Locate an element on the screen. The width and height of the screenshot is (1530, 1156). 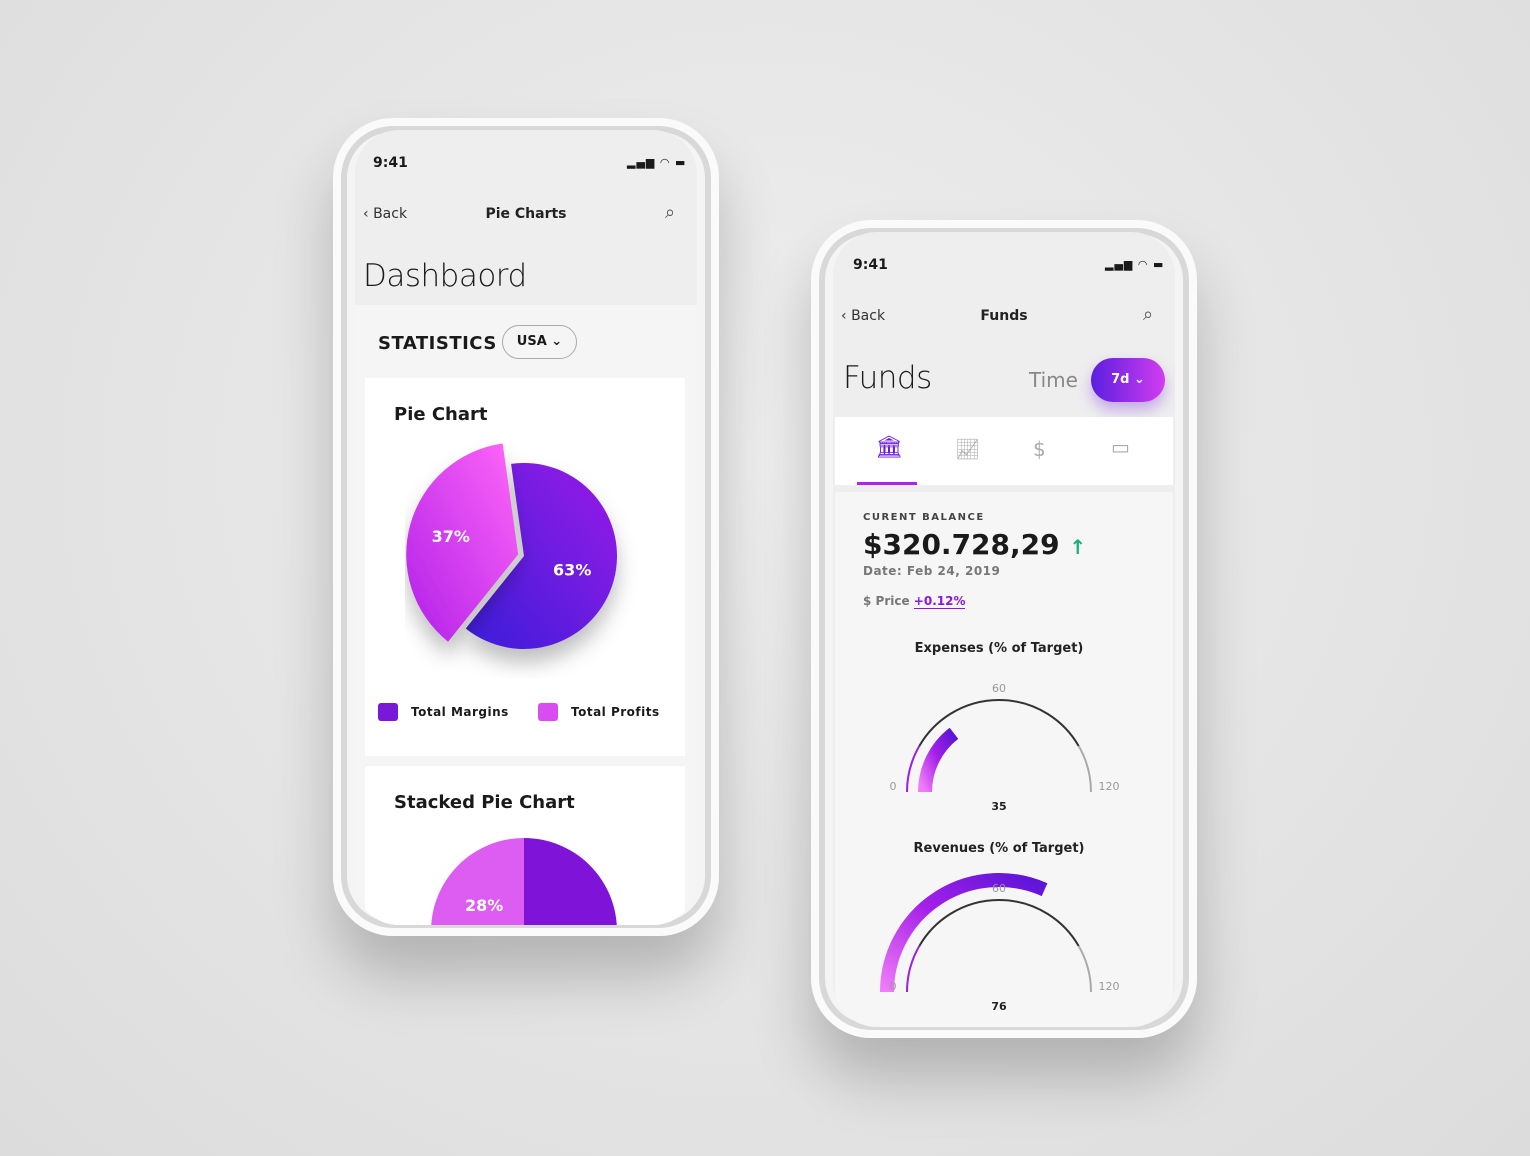
tab-chart-icon: 📈︎ is located at coordinates (967, 449).